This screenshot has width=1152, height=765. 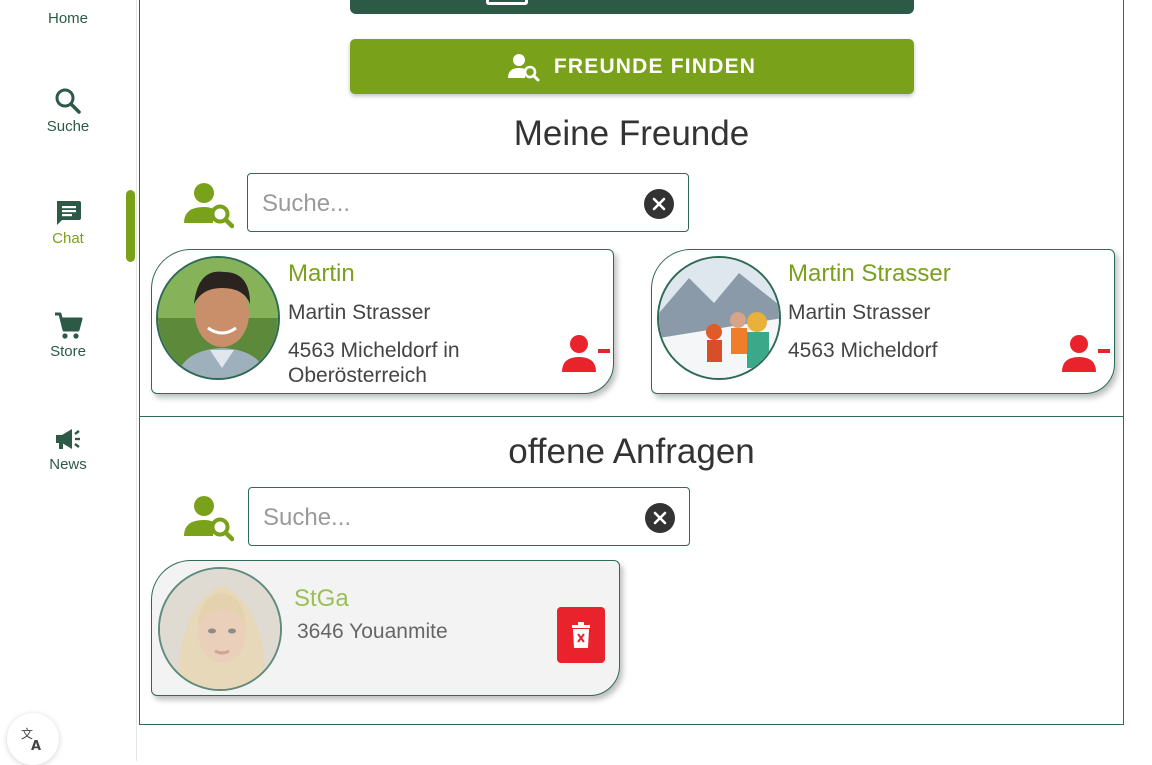 I want to click on requests-search-clear-button, so click(x=660, y=518).